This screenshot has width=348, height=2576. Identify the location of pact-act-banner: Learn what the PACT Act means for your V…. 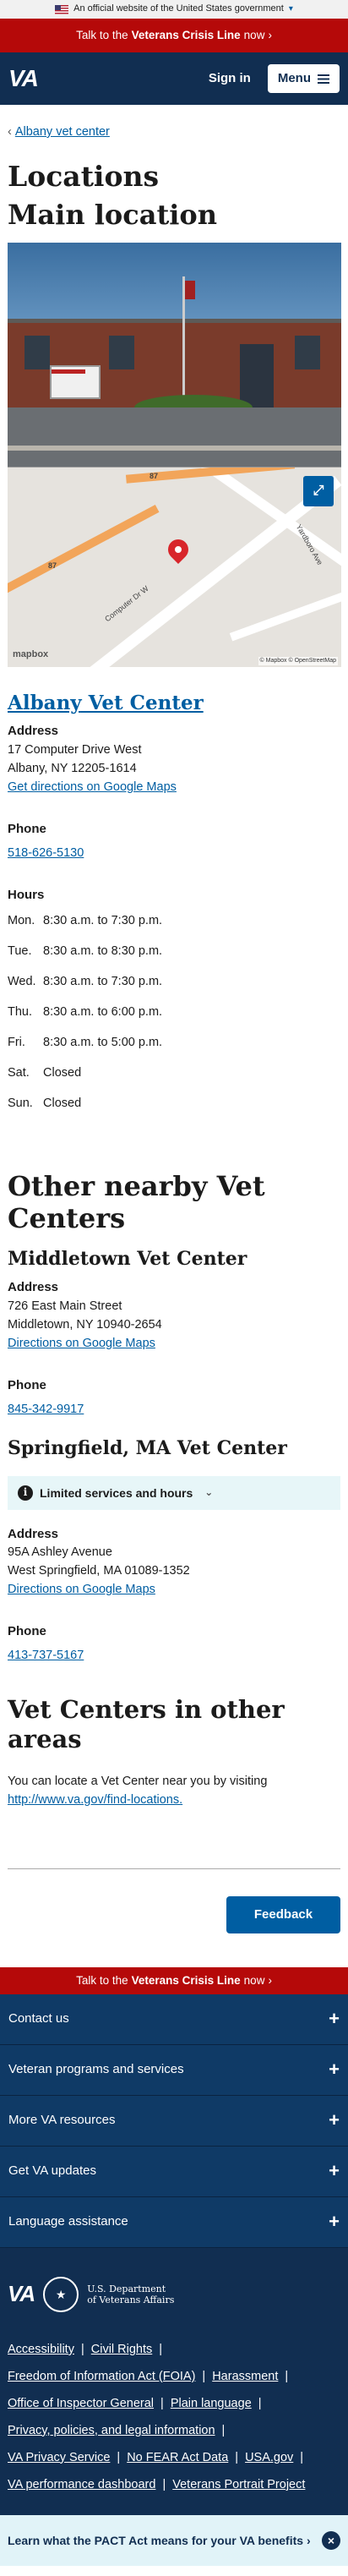
(174, 2540).